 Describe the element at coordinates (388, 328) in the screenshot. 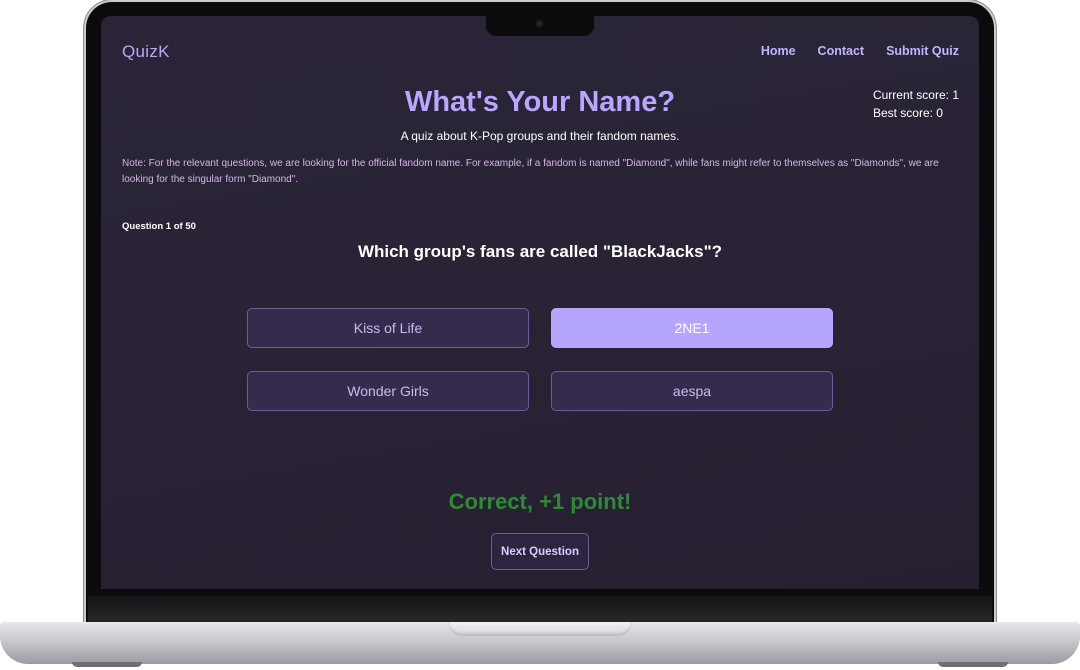

I see `answer-option: Kiss of Life` at that location.